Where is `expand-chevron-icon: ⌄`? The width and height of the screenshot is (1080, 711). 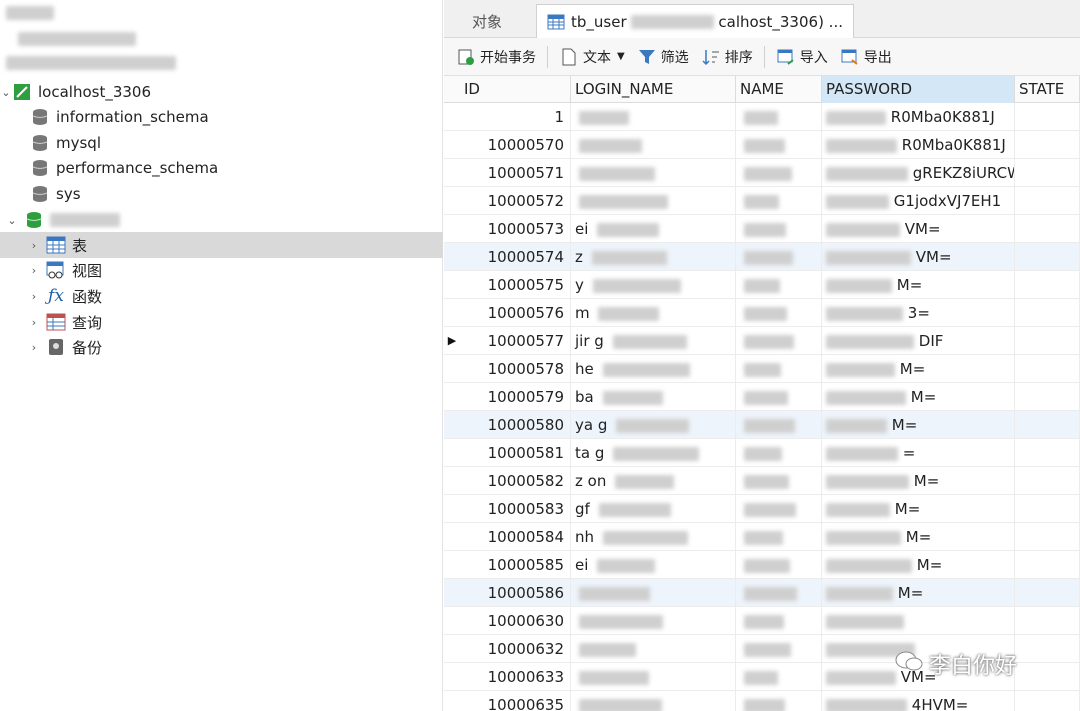
expand-chevron-icon: ⌄ is located at coordinates (12, 220).